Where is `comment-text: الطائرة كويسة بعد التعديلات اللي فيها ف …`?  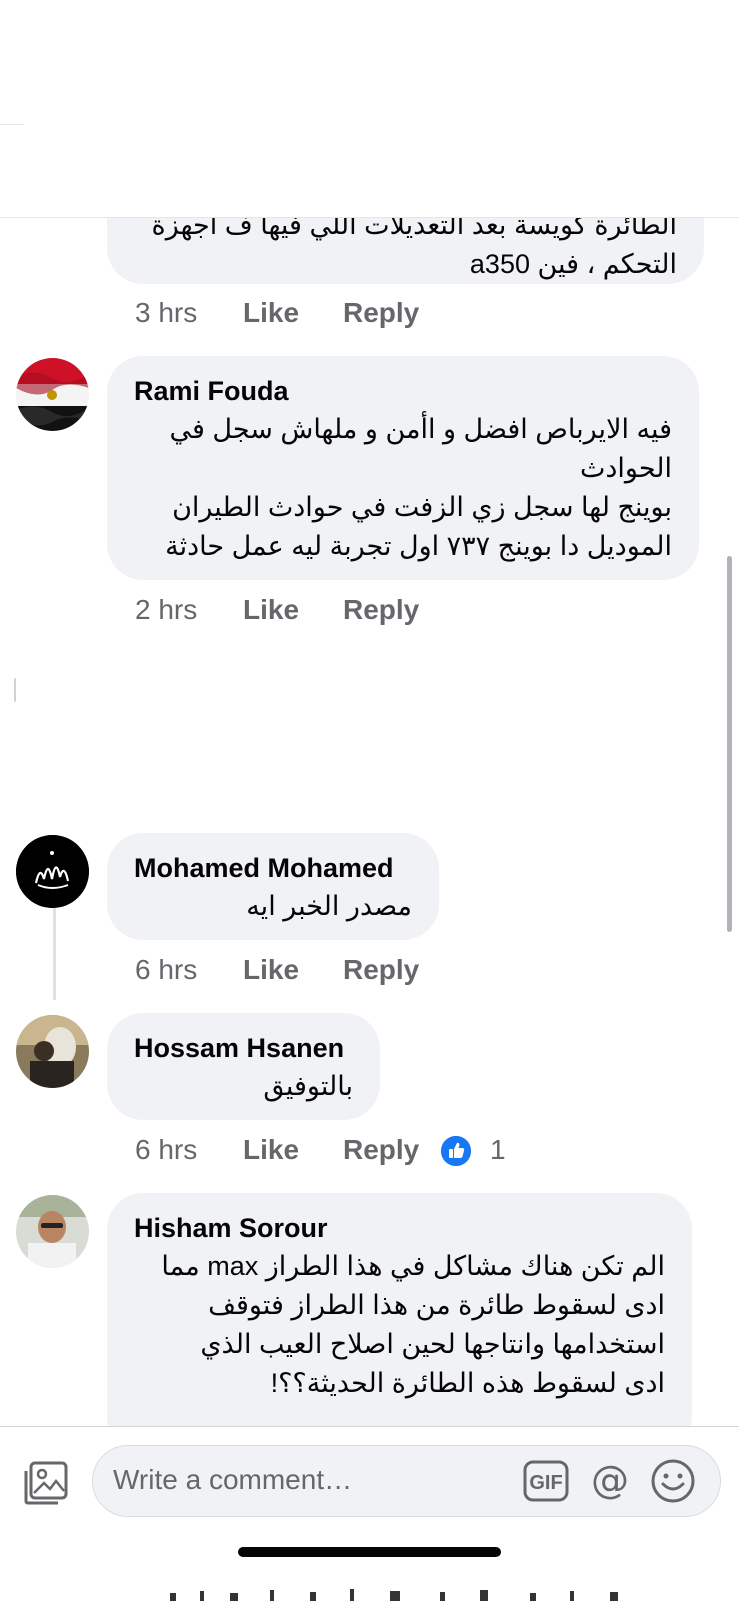
comment-text: الطائرة كويسة بعد التعديلات اللي فيها ف … is located at coordinates (414, 248).